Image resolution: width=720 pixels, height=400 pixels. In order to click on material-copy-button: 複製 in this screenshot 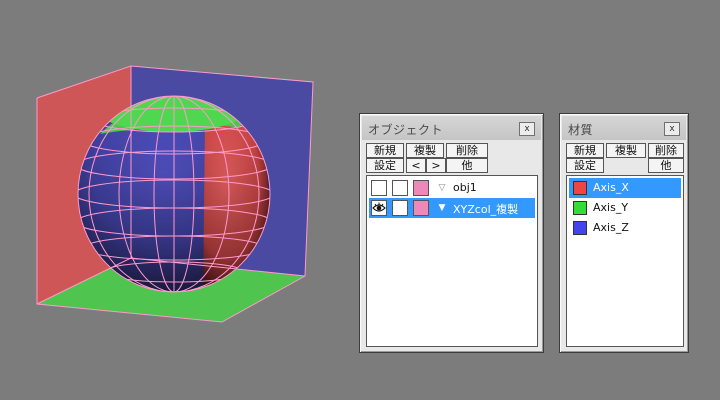, I will do `click(626, 150)`.